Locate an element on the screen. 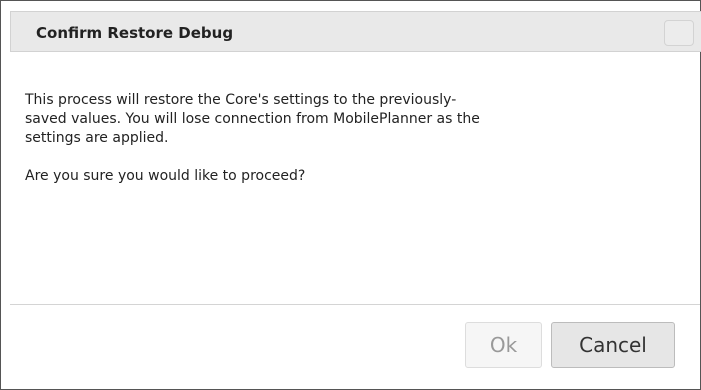 This screenshot has width=701, height=390. footer-divider is located at coordinates (355, 304).